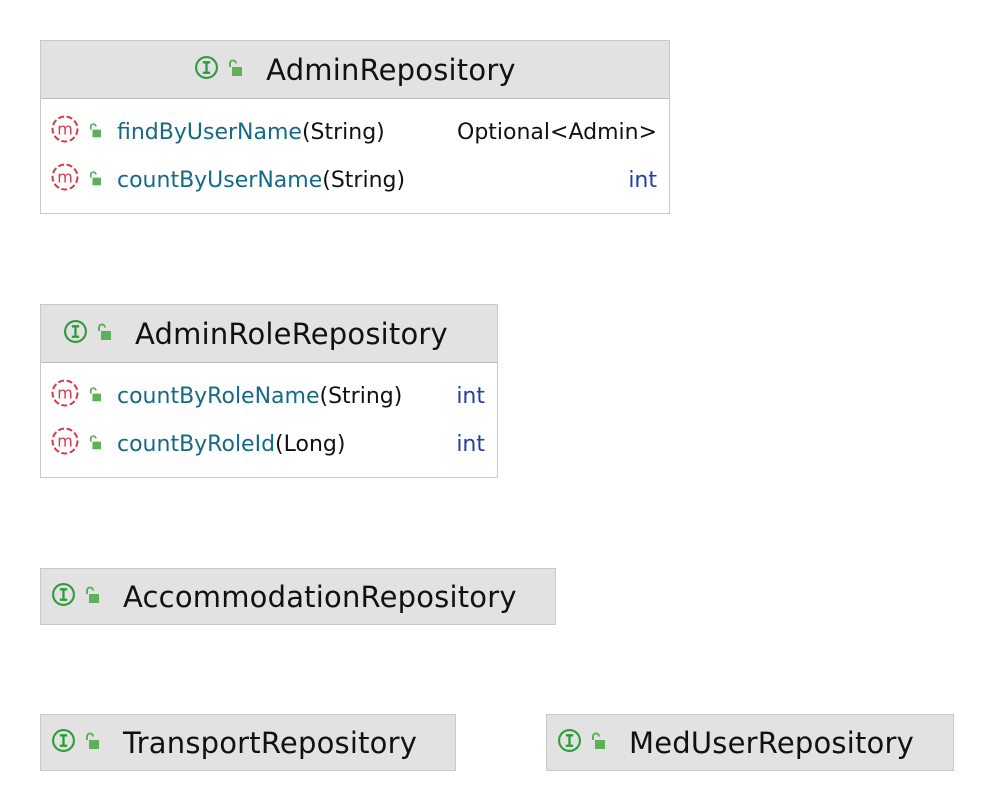  I want to click on method-row: m countByRoleId (Long) int, so click(269, 444).